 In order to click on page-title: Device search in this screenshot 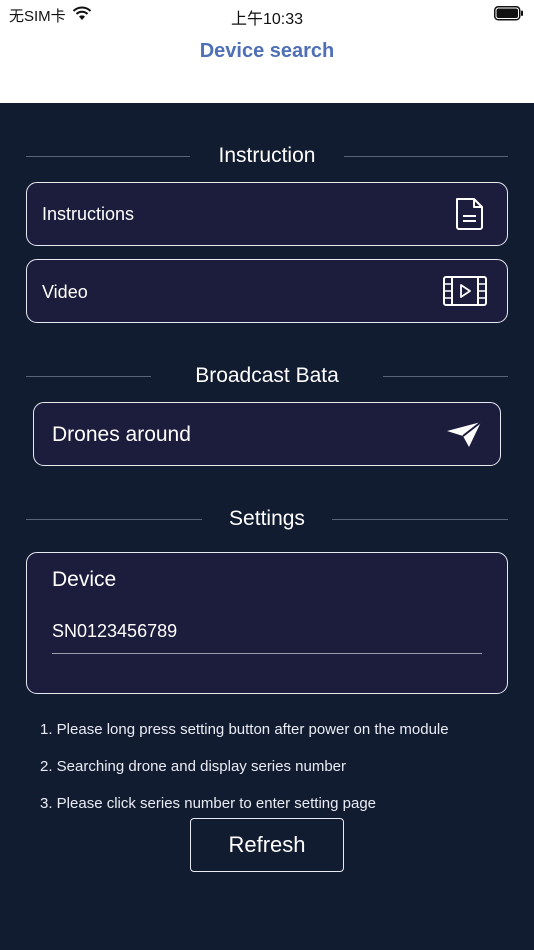, I will do `click(267, 51)`.